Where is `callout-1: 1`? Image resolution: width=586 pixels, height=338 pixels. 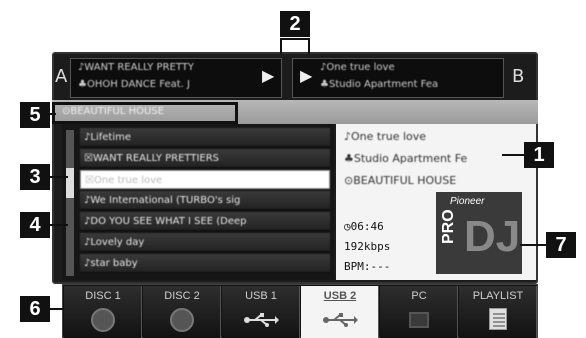 callout-1: 1 is located at coordinates (539, 155).